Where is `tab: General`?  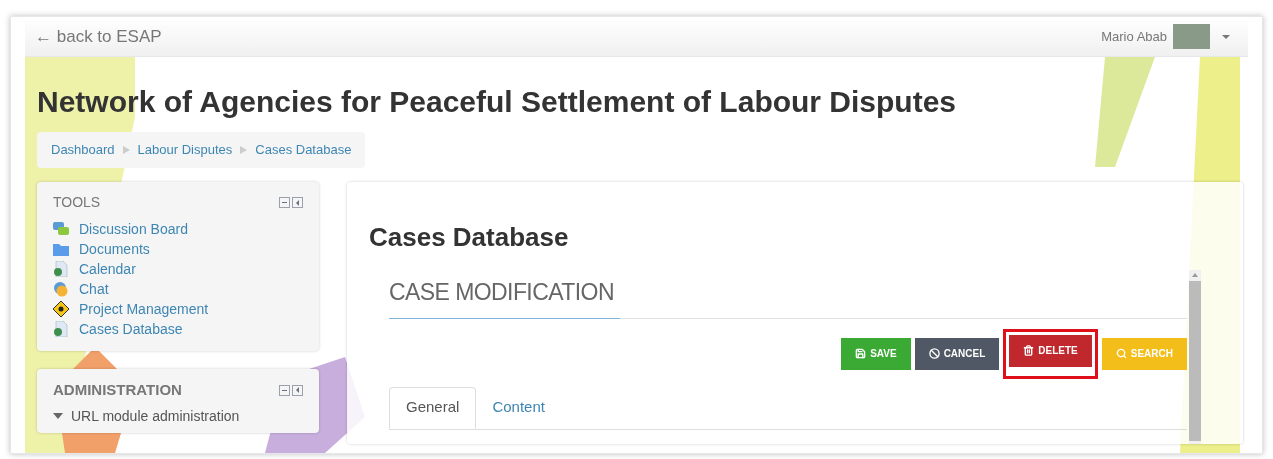
tab: General is located at coordinates (433, 407).